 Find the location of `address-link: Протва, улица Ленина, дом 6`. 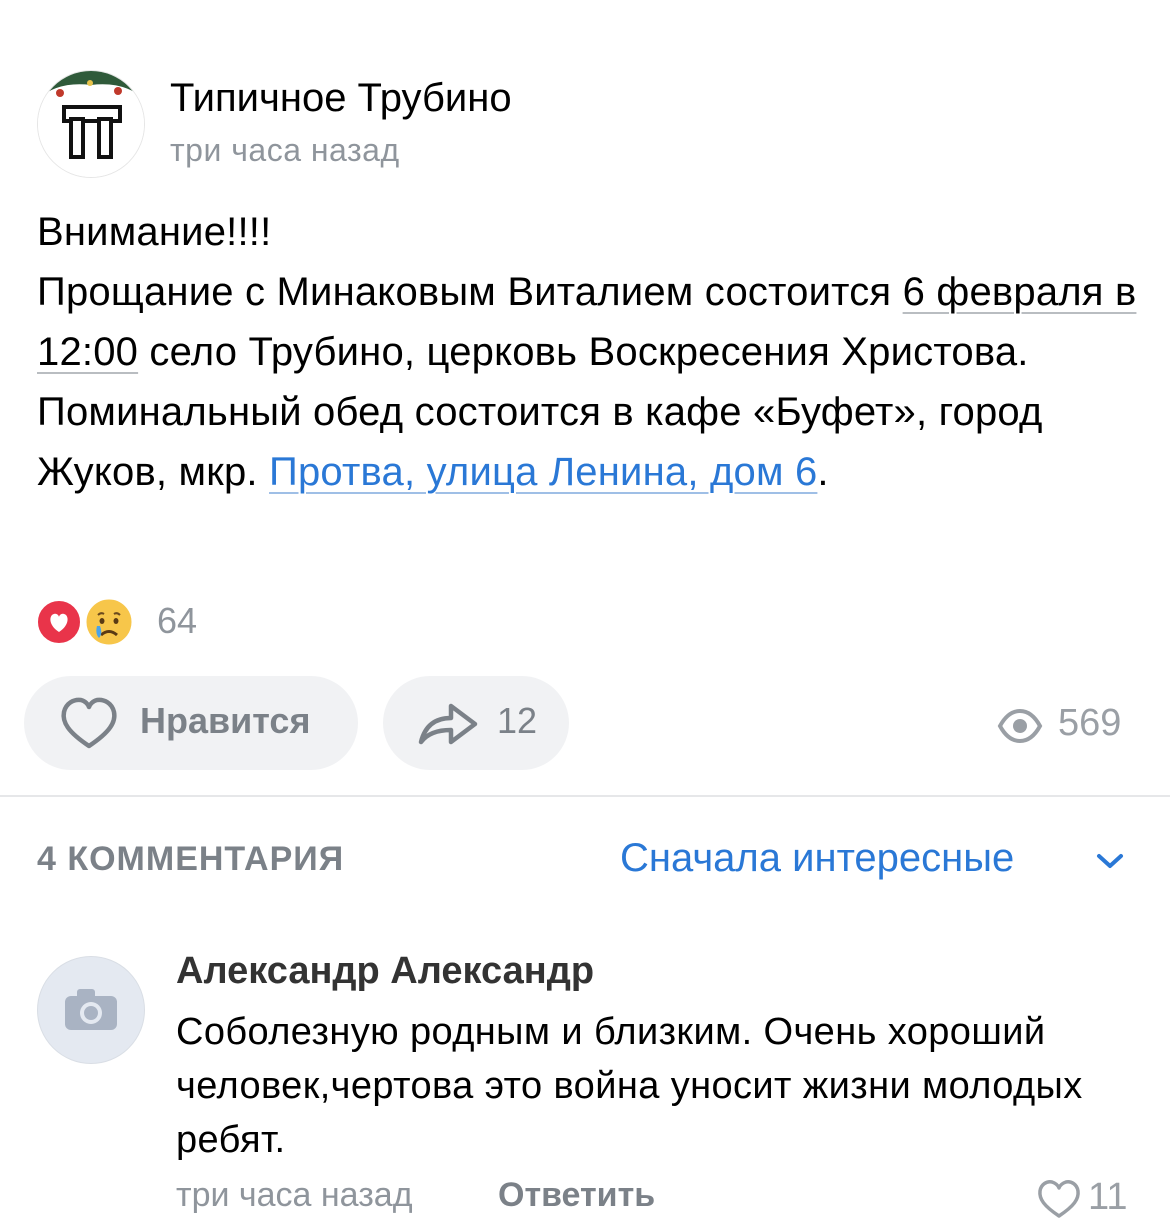

address-link: Протва, улица Ленина, дом 6 is located at coordinates (543, 472).